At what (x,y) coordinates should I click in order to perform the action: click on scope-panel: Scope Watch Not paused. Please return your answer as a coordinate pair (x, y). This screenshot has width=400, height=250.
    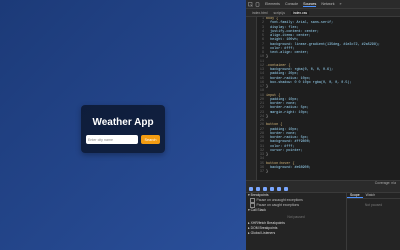
    Looking at the image, I should click on (373, 221).